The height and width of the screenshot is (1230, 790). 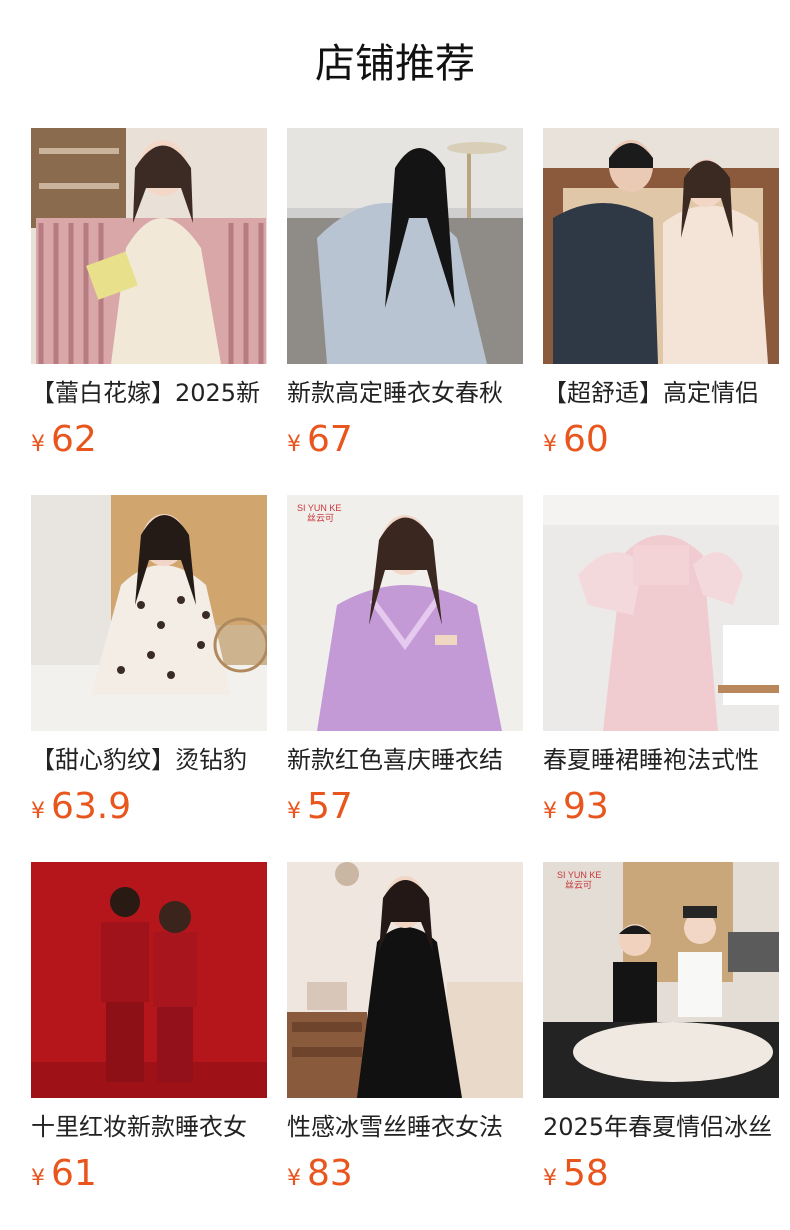 I want to click on product-price: ¥83, so click(x=405, y=1174).